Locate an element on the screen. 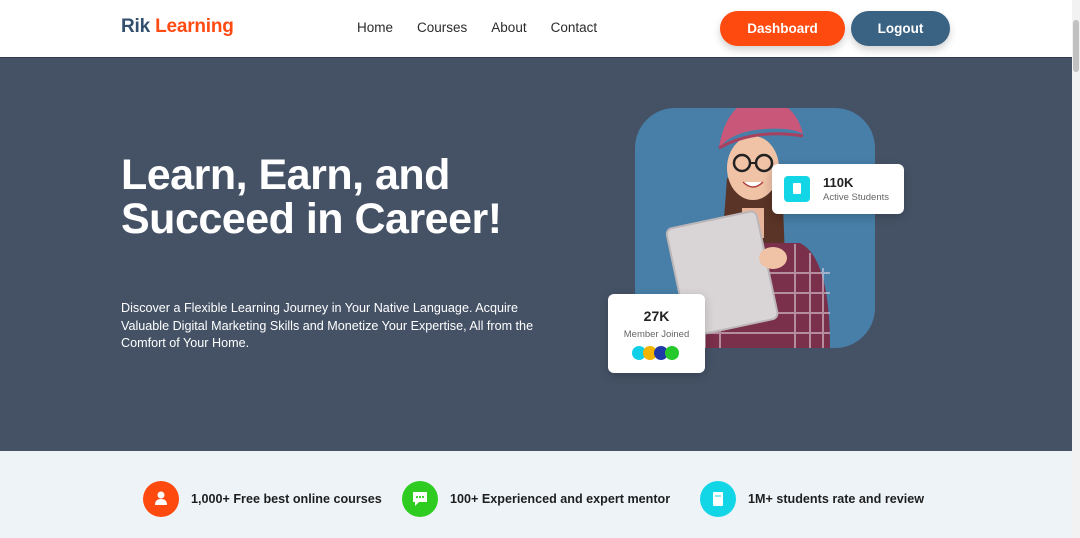  members-joined-label: Member Joined is located at coordinates (656, 334).